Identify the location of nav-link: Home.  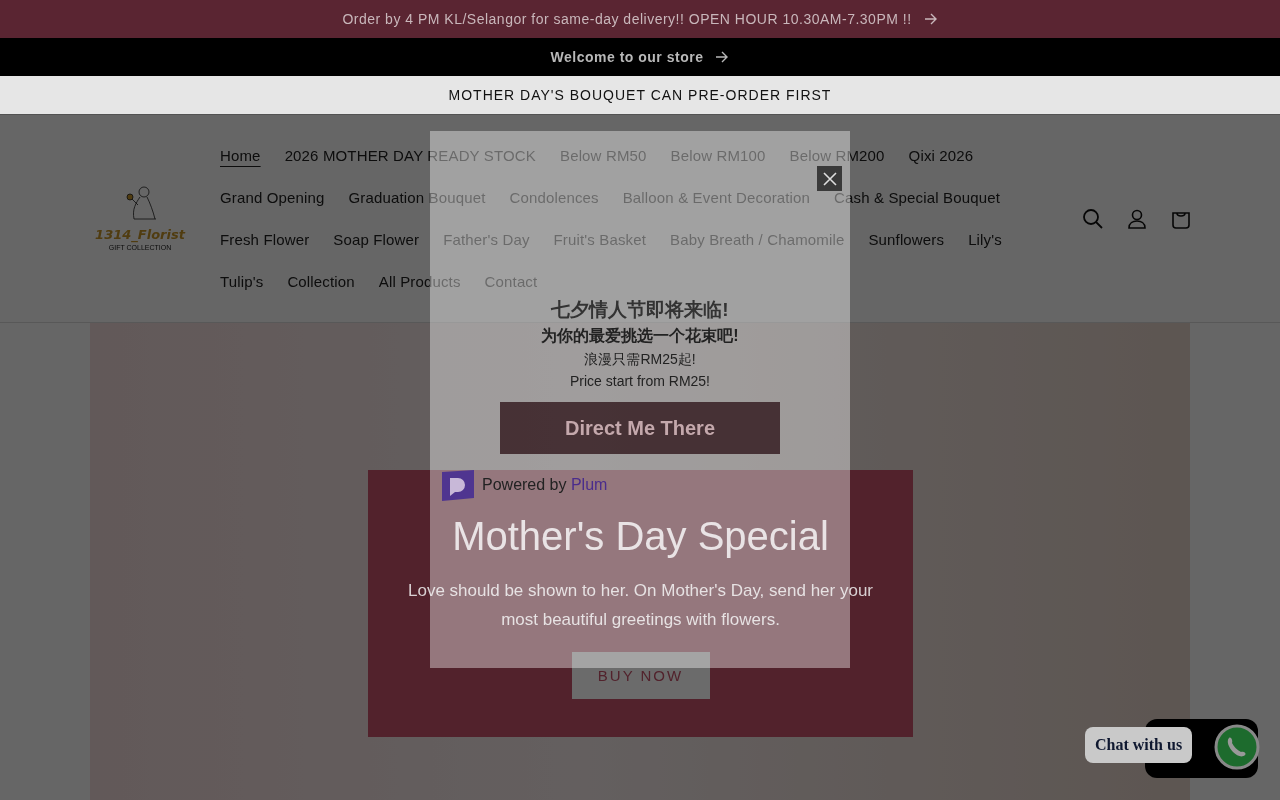
(240, 155).